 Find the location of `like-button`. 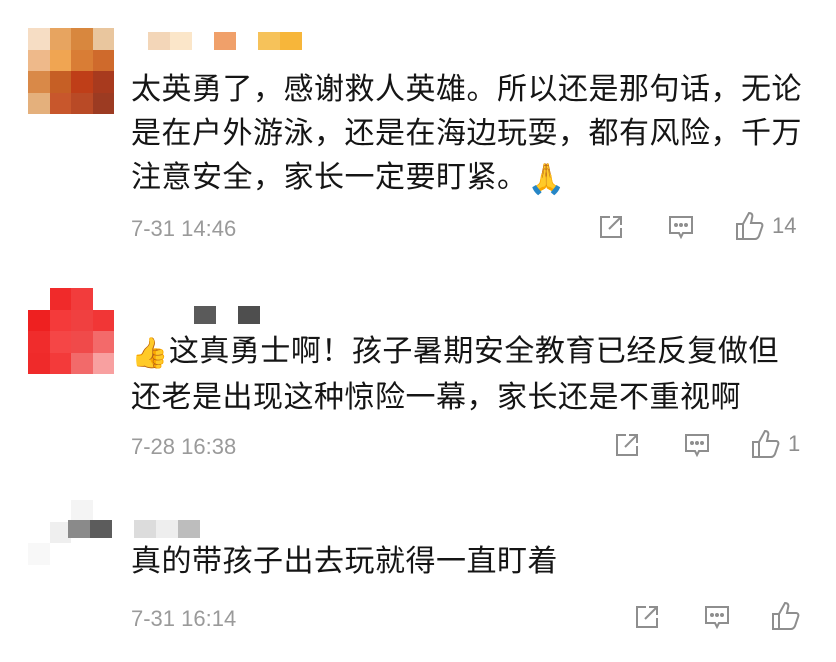

like-button is located at coordinates (789, 616).